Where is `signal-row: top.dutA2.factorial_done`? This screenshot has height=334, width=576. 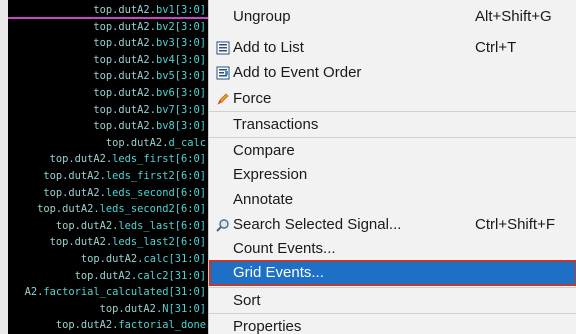 signal-row: top.dutA2.factorial_done is located at coordinates (131, 325).